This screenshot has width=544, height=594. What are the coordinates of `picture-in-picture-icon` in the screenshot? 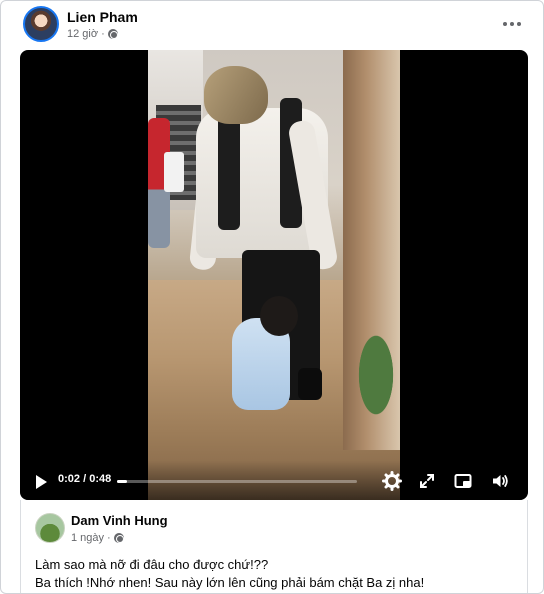 It's located at (463, 481).